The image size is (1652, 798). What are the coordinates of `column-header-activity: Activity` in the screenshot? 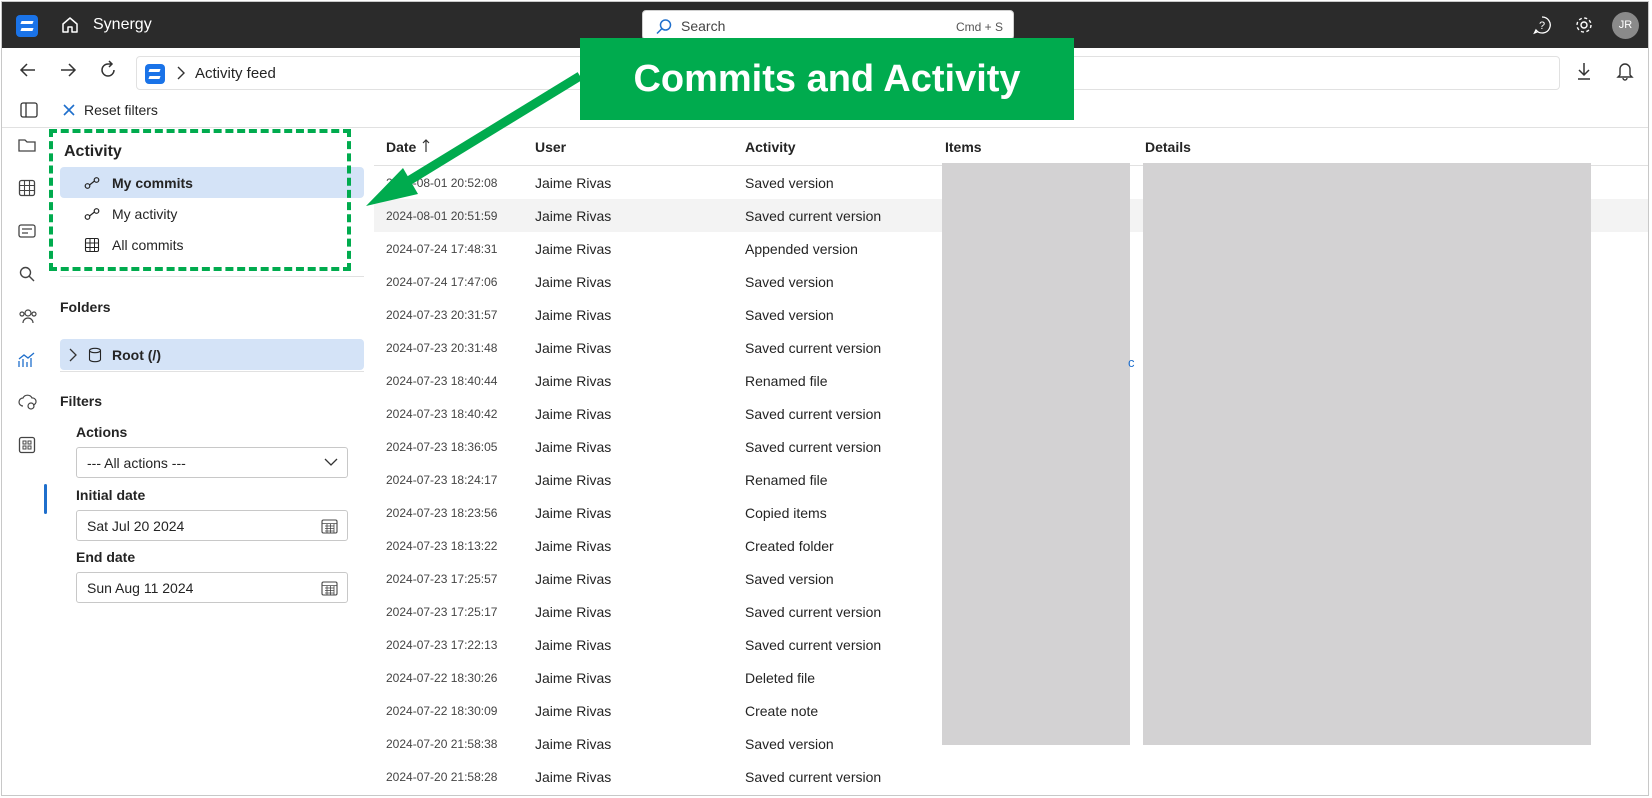 It's located at (770, 147).